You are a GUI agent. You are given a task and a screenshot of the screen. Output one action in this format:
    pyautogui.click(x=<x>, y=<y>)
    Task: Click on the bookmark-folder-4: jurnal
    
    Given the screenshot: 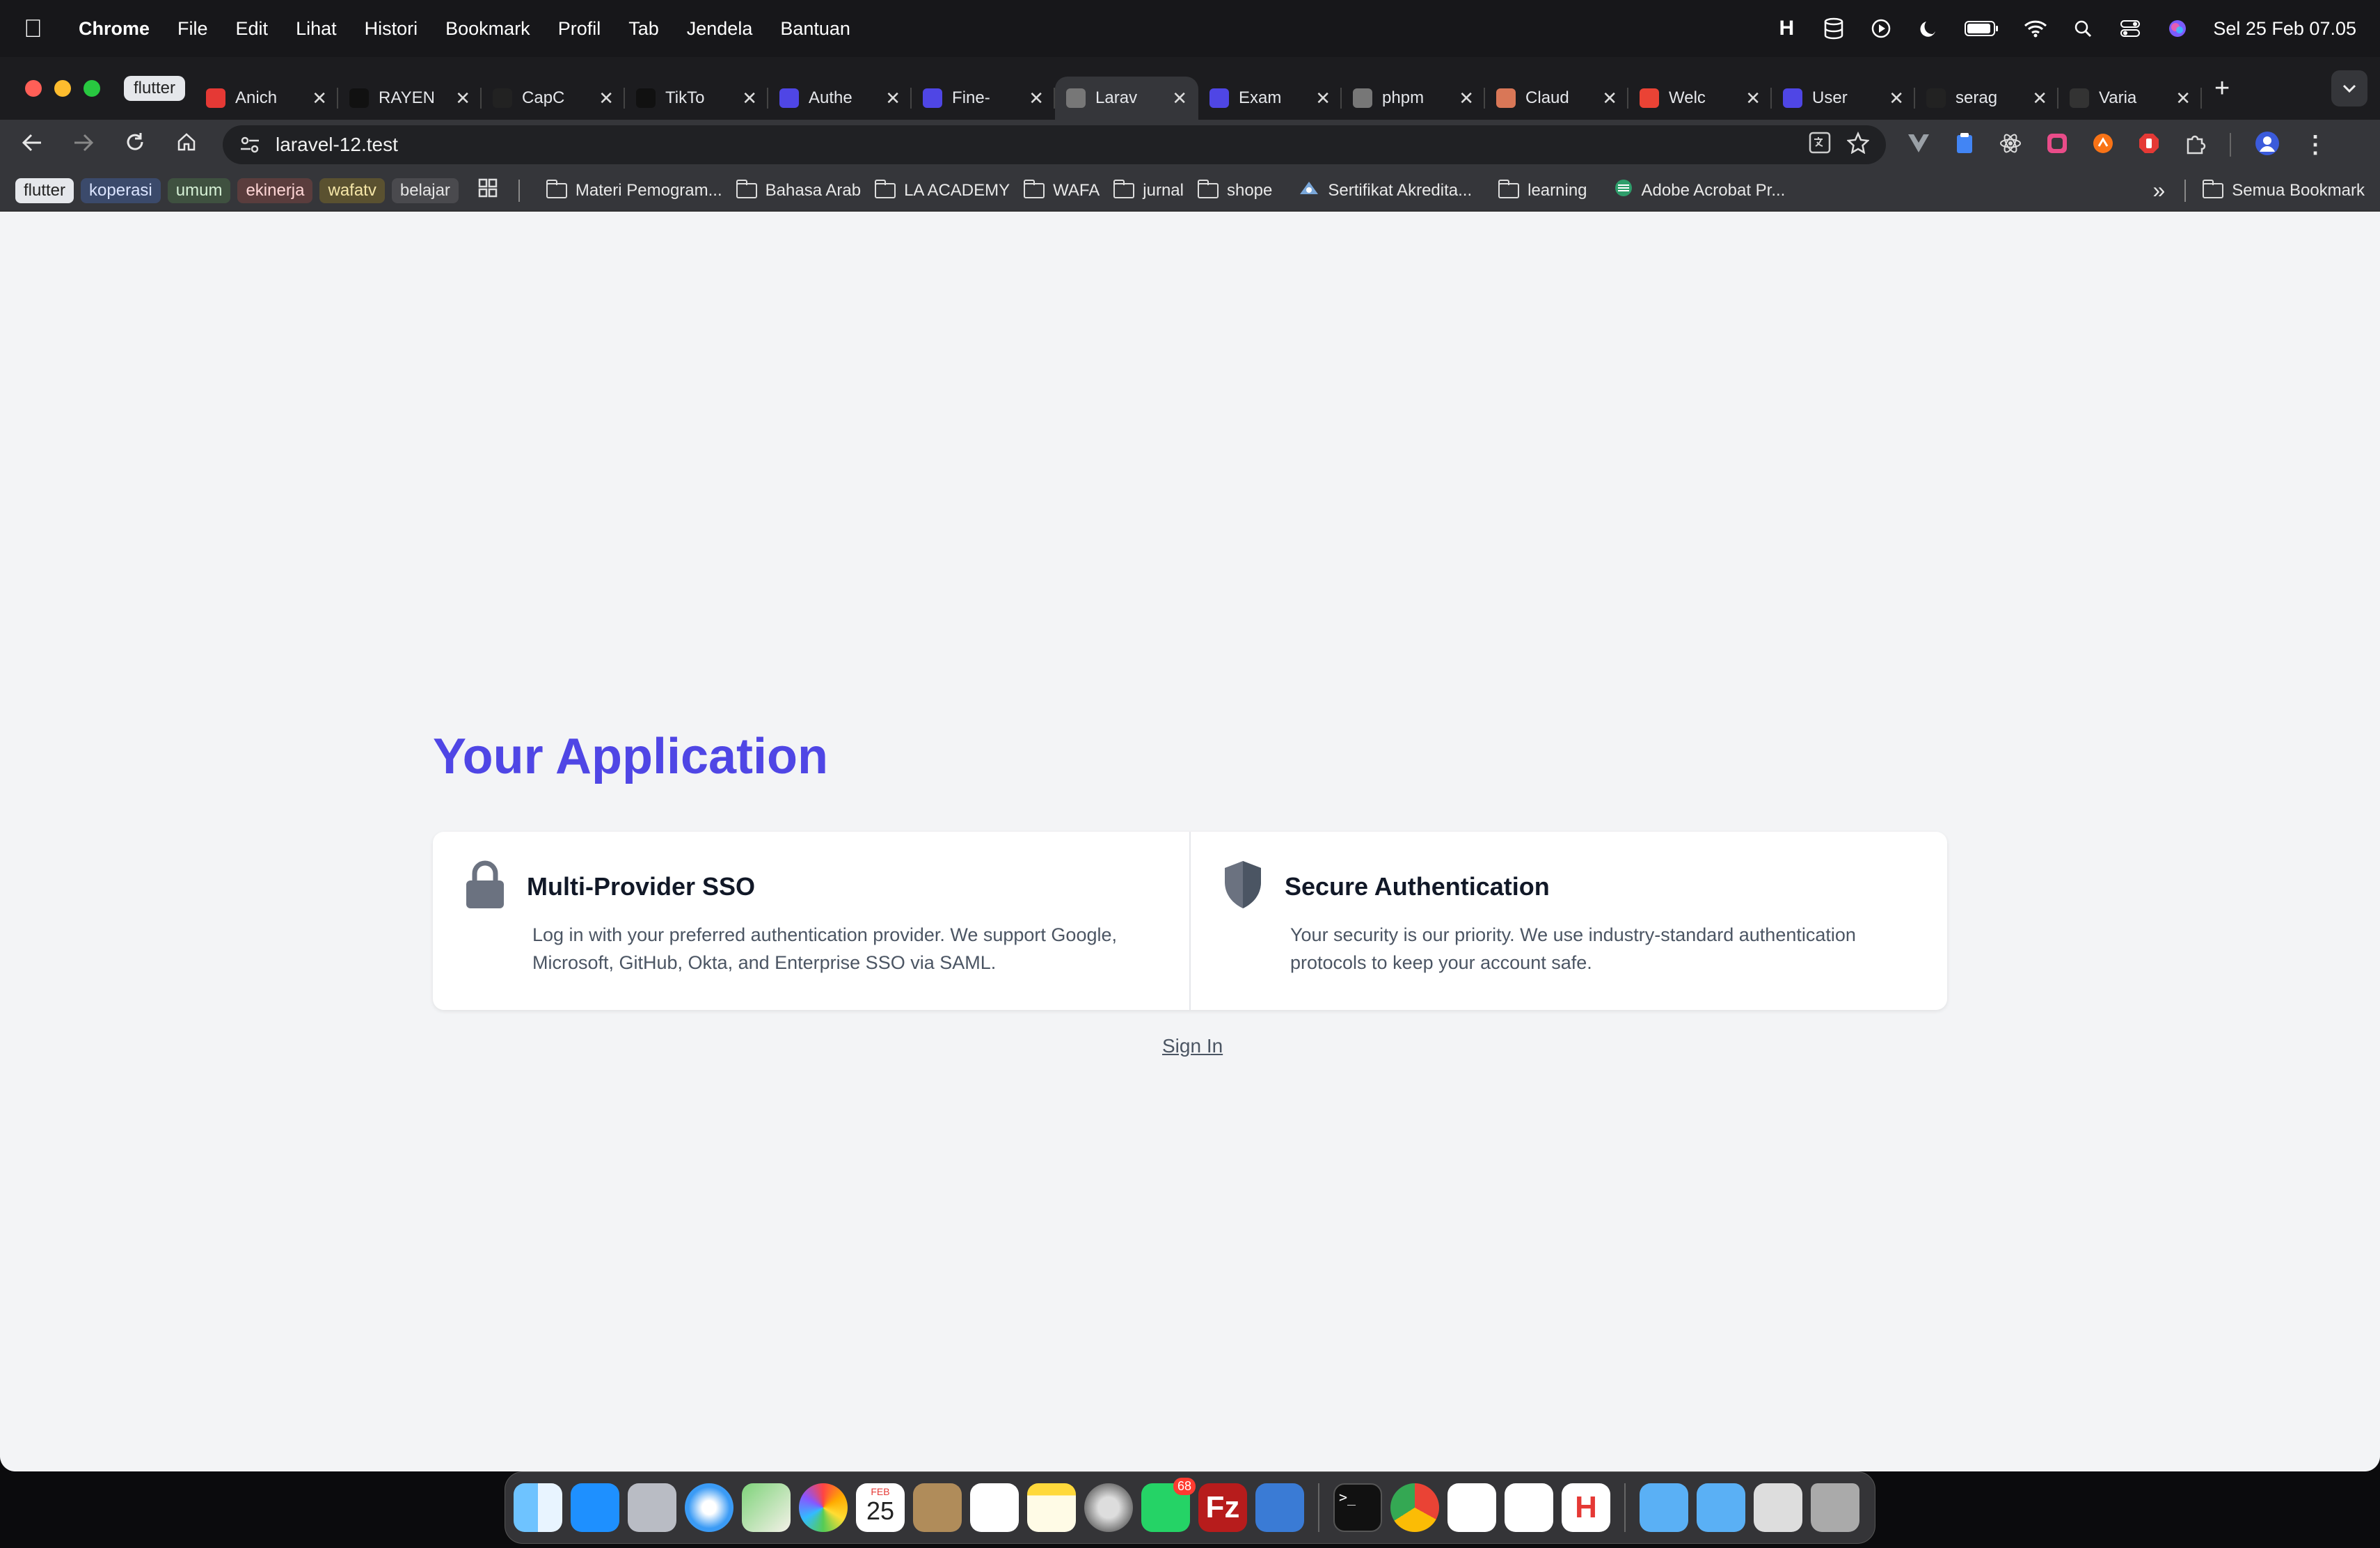 What is the action you would take?
    pyautogui.click(x=1148, y=189)
    